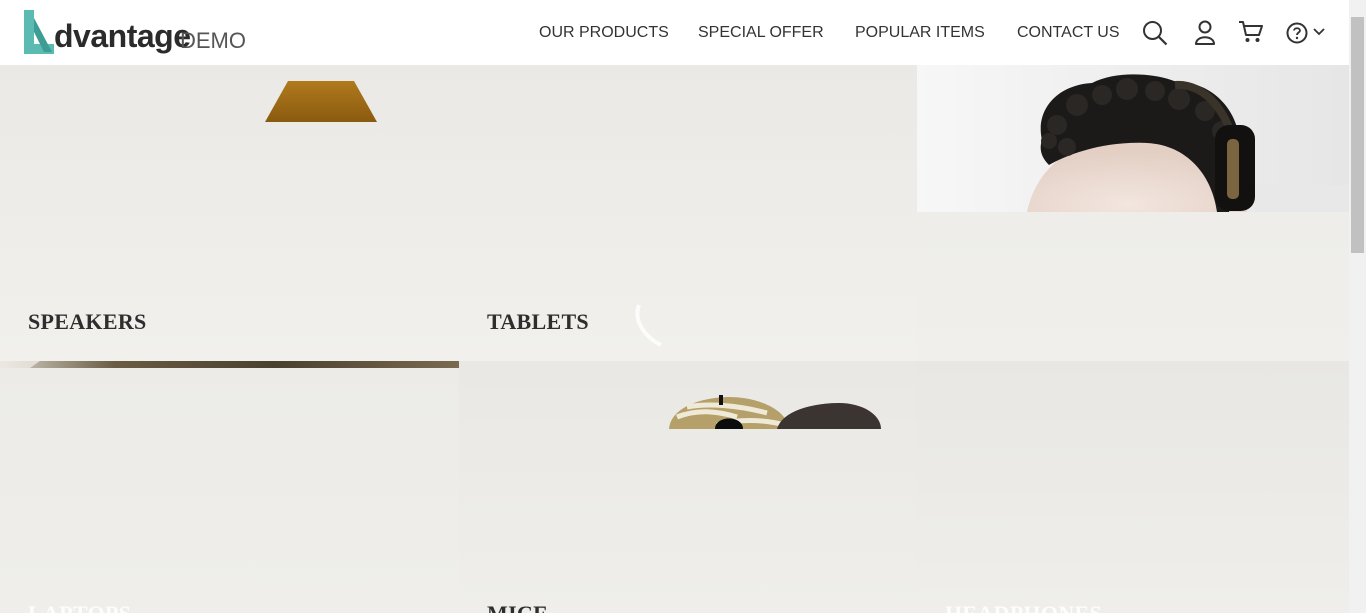  I want to click on help-icon, so click(1297, 33).